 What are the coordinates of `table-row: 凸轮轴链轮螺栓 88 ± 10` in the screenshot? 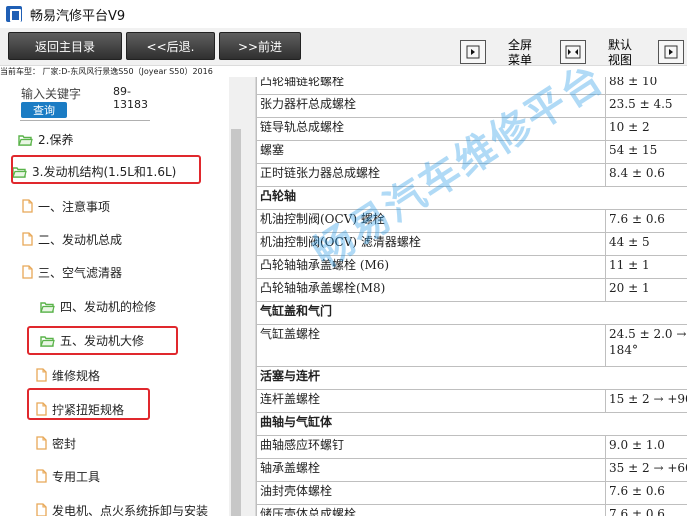 It's located at (471, 86).